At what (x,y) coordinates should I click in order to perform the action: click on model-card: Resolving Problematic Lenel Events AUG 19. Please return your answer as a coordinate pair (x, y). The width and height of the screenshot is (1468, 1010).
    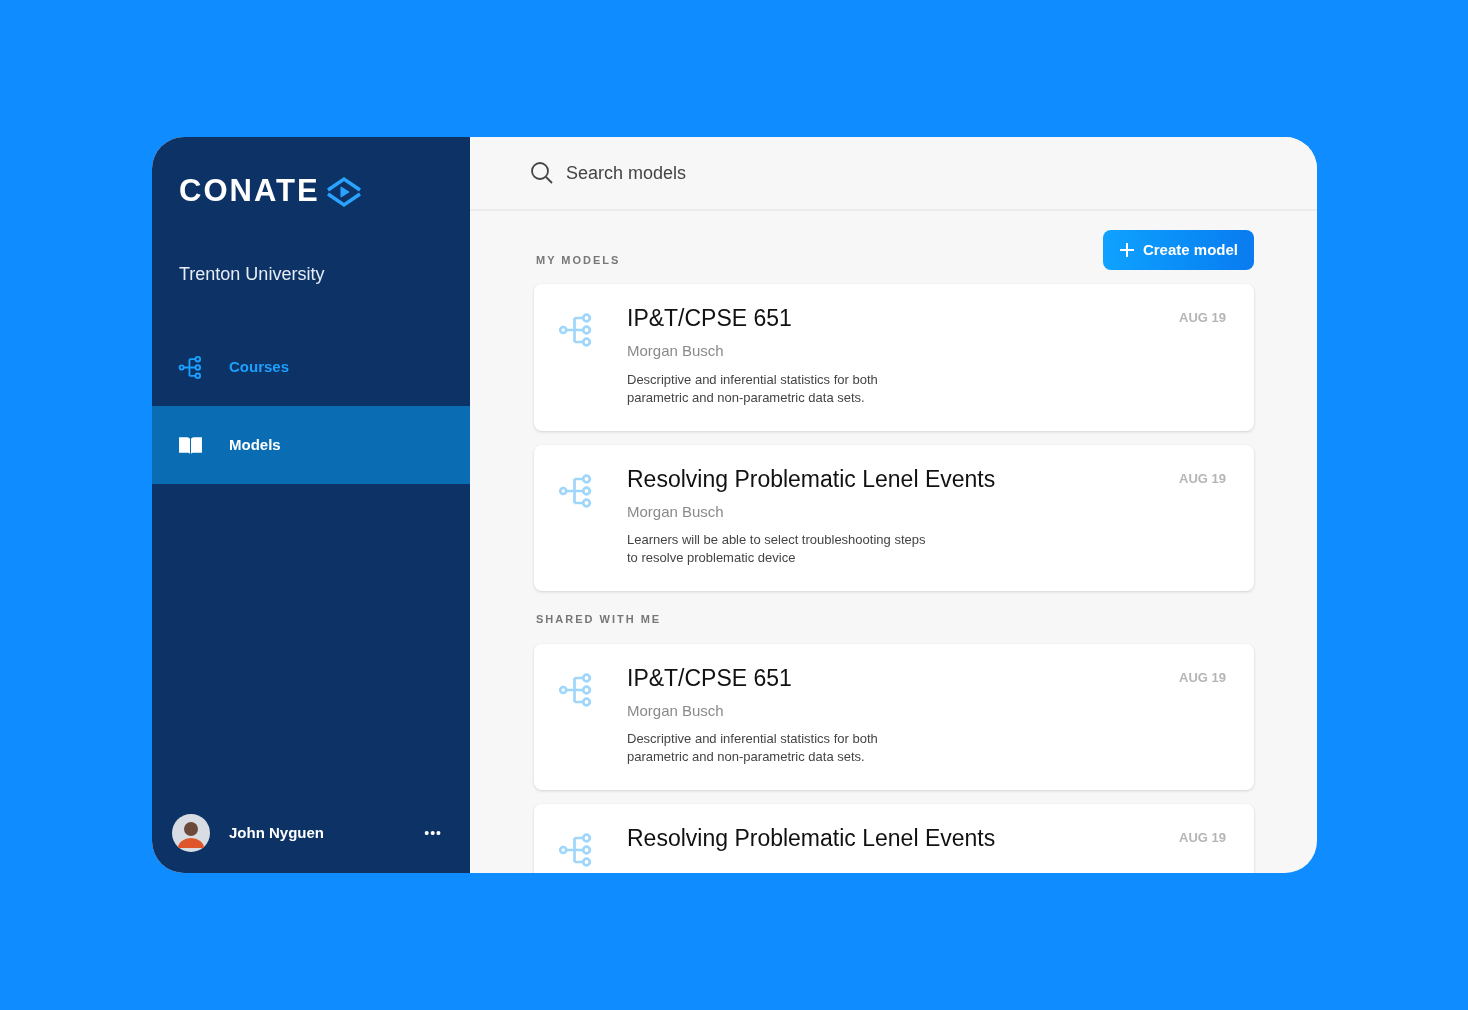
    Looking at the image, I should click on (894, 838).